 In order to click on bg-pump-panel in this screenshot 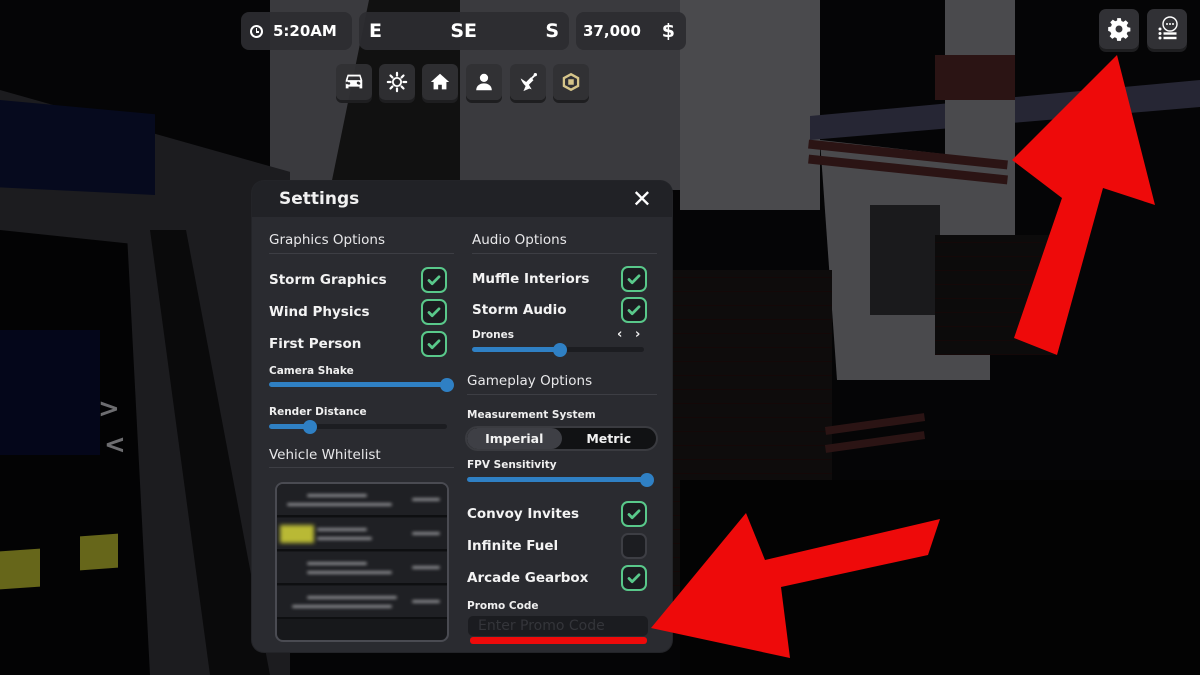, I will do `click(905, 260)`.